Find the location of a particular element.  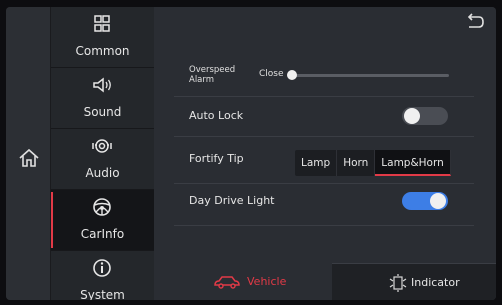

fortify-selector: Lamp Horn Lamp&Horn is located at coordinates (373, 163).